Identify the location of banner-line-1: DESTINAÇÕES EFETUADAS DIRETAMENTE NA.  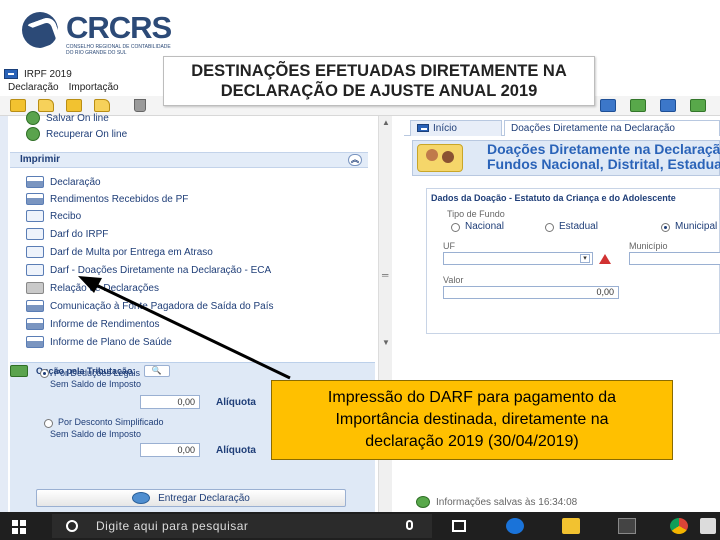
(379, 71).